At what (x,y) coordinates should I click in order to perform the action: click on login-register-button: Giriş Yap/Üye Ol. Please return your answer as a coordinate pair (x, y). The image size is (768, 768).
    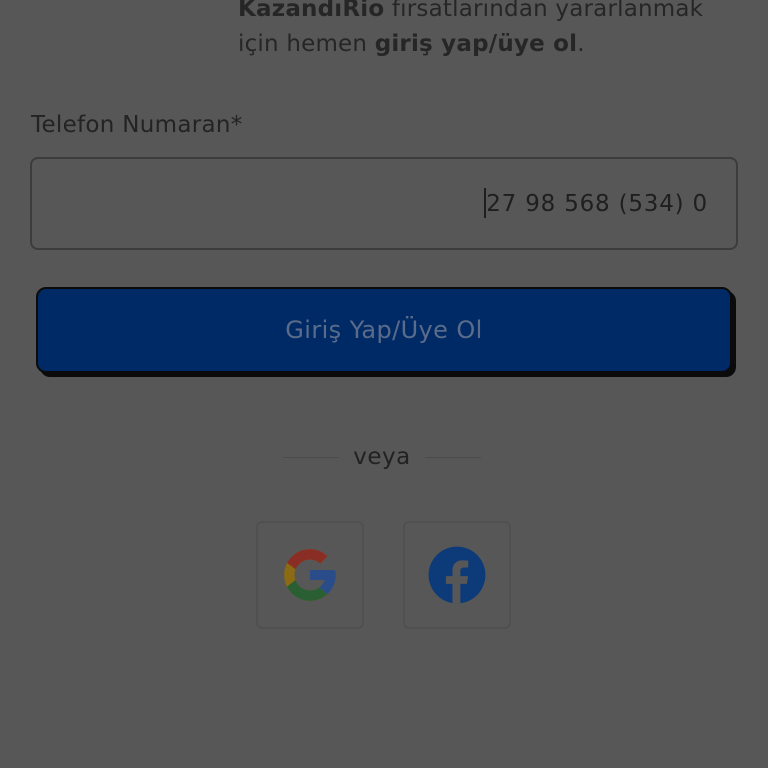
    Looking at the image, I should click on (384, 330).